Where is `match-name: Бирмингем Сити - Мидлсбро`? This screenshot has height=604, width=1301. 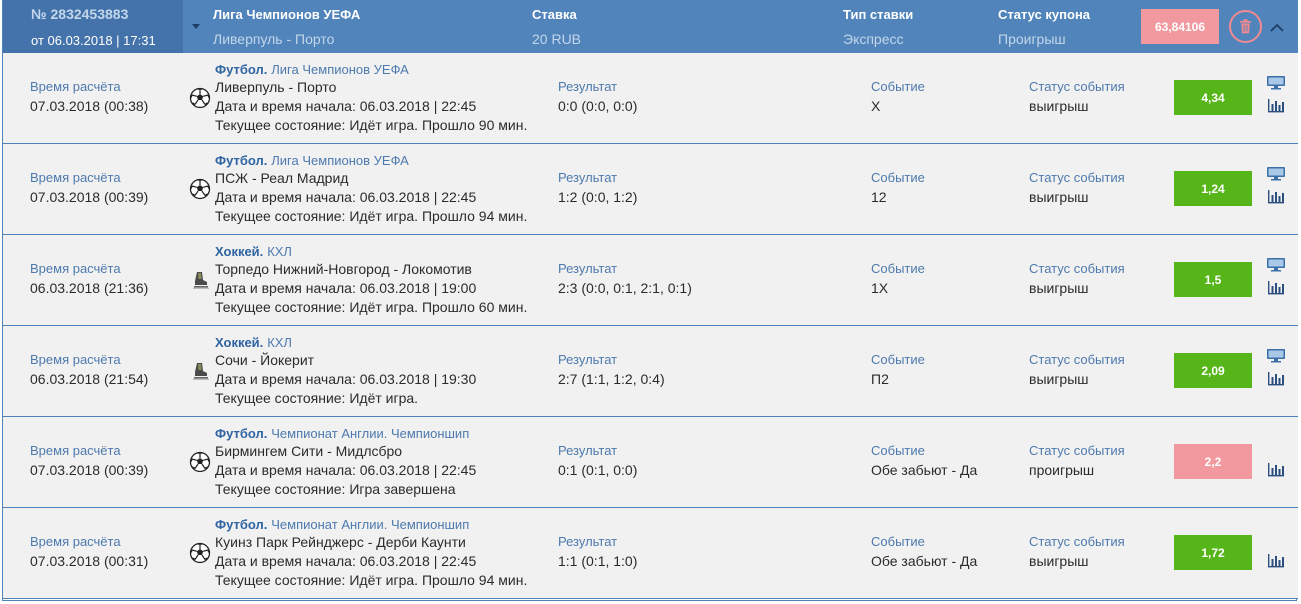 match-name: Бирмингем Сити - Мидлсбро is located at coordinates (308, 451).